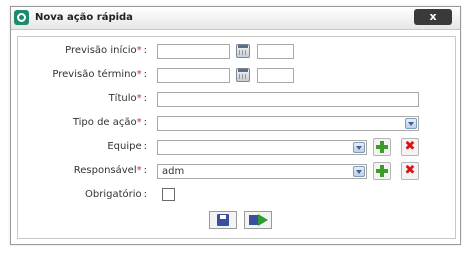  Describe the element at coordinates (99, 74) in the screenshot. I see `previsao-termino-label: Previsão término*:` at that location.